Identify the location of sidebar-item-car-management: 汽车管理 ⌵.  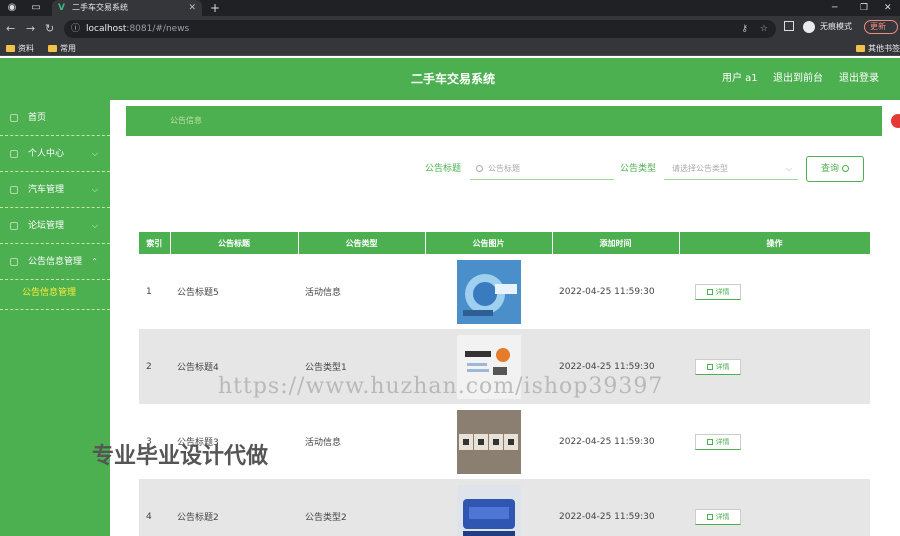
(55, 190).